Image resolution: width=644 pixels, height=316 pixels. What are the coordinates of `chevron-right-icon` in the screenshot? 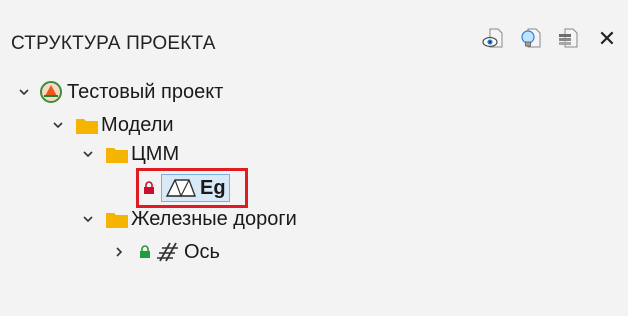 It's located at (119, 252).